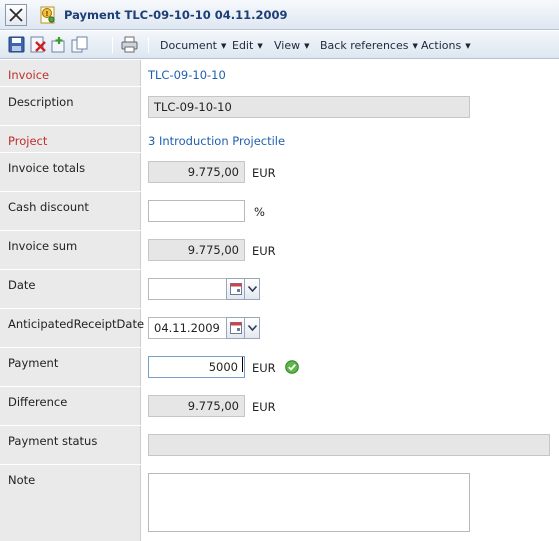 This screenshot has width=559, height=541. Describe the element at coordinates (196, 367) in the screenshot. I see `payment-field: 5000` at that location.